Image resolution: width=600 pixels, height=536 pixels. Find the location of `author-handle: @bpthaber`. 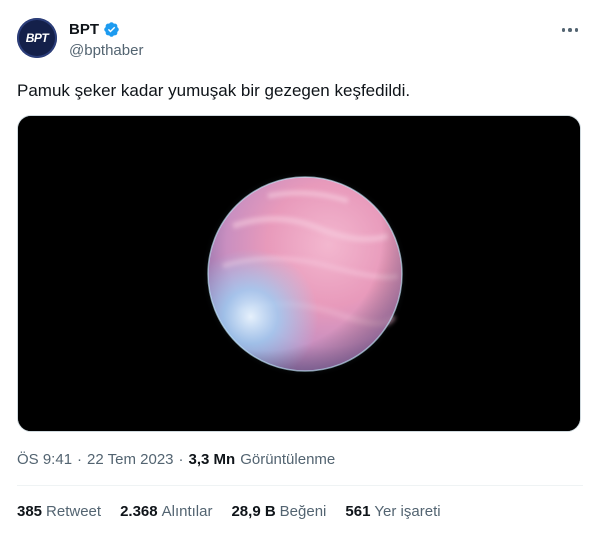

author-handle: @bpthaber is located at coordinates (106, 50).